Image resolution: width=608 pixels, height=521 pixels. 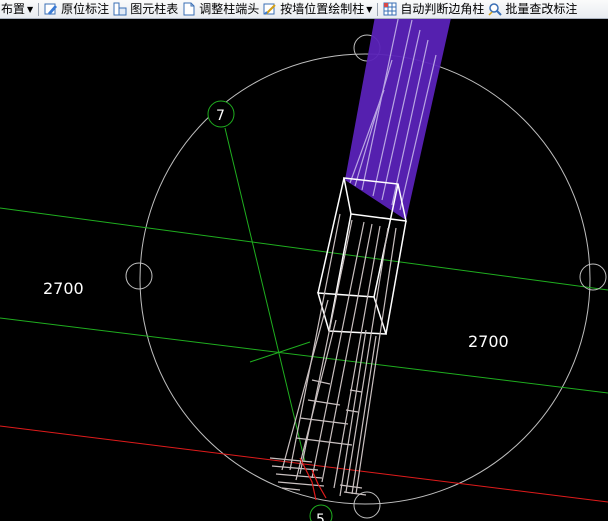 I want to click on batch-search-icon, so click(x=495, y=9).